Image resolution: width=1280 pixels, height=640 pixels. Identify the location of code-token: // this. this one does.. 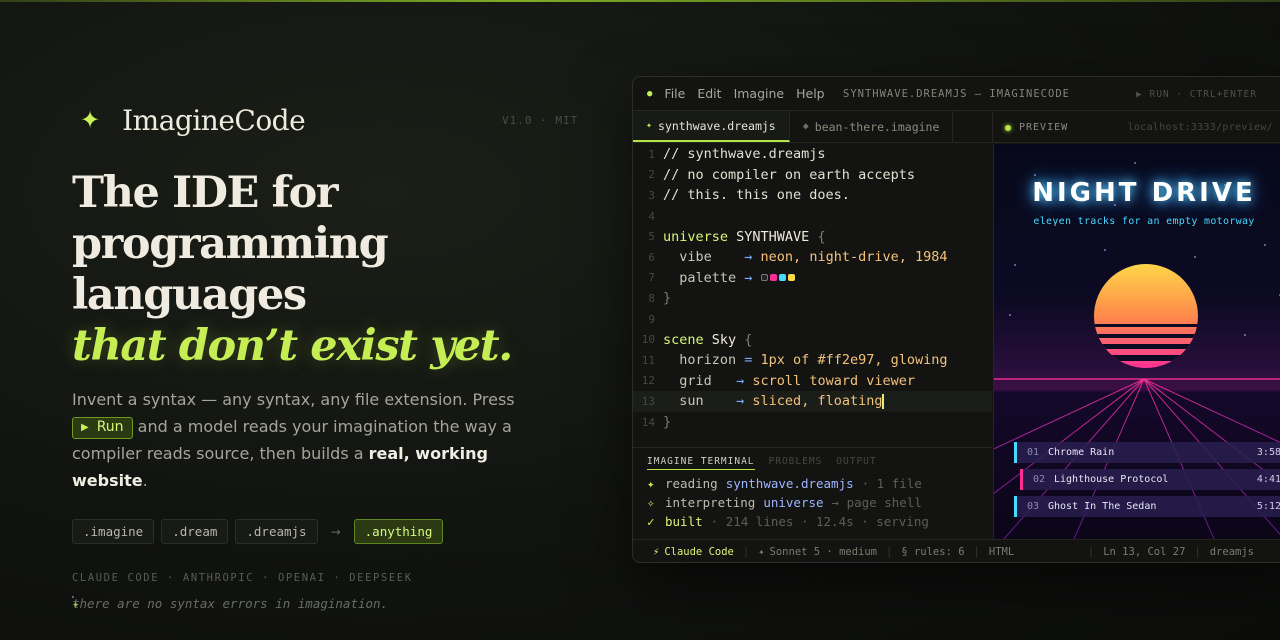
(756, 195).